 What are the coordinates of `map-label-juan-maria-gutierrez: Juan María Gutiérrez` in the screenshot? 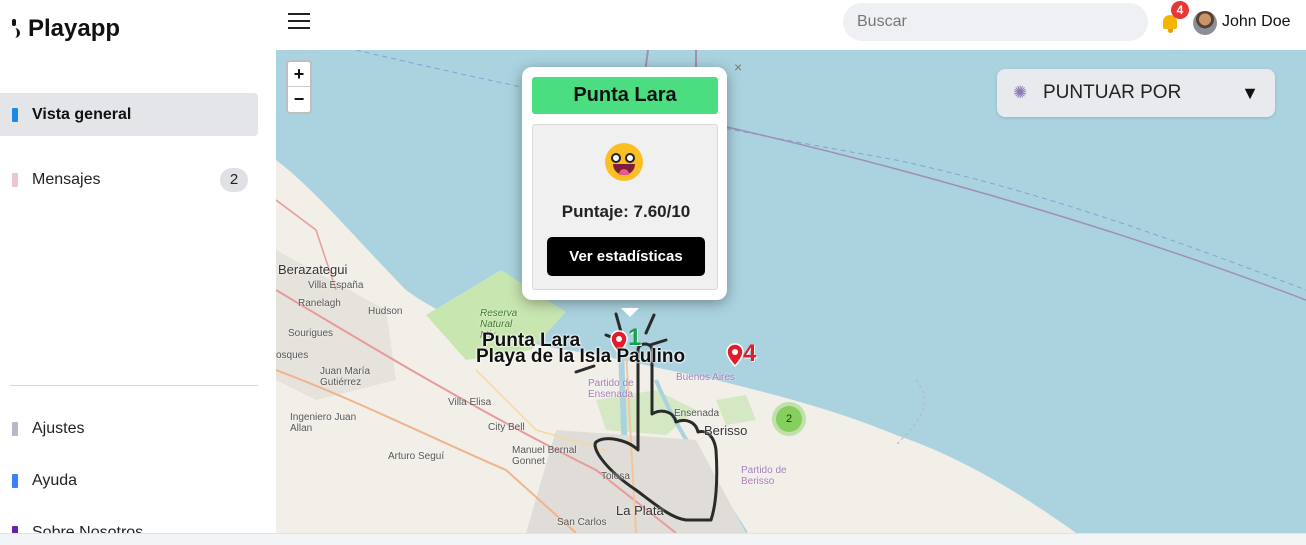 It's located at (345, 377).